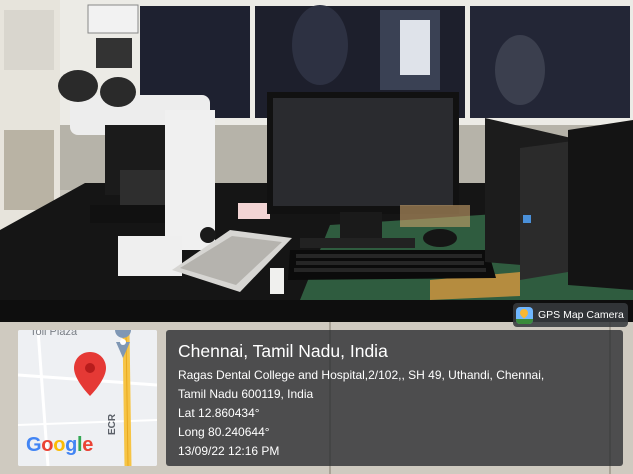 Image resolution: width=633 pixels, height=474 pixels. I want to click on badge-label: GPS Map Camera, so click(581, 315).